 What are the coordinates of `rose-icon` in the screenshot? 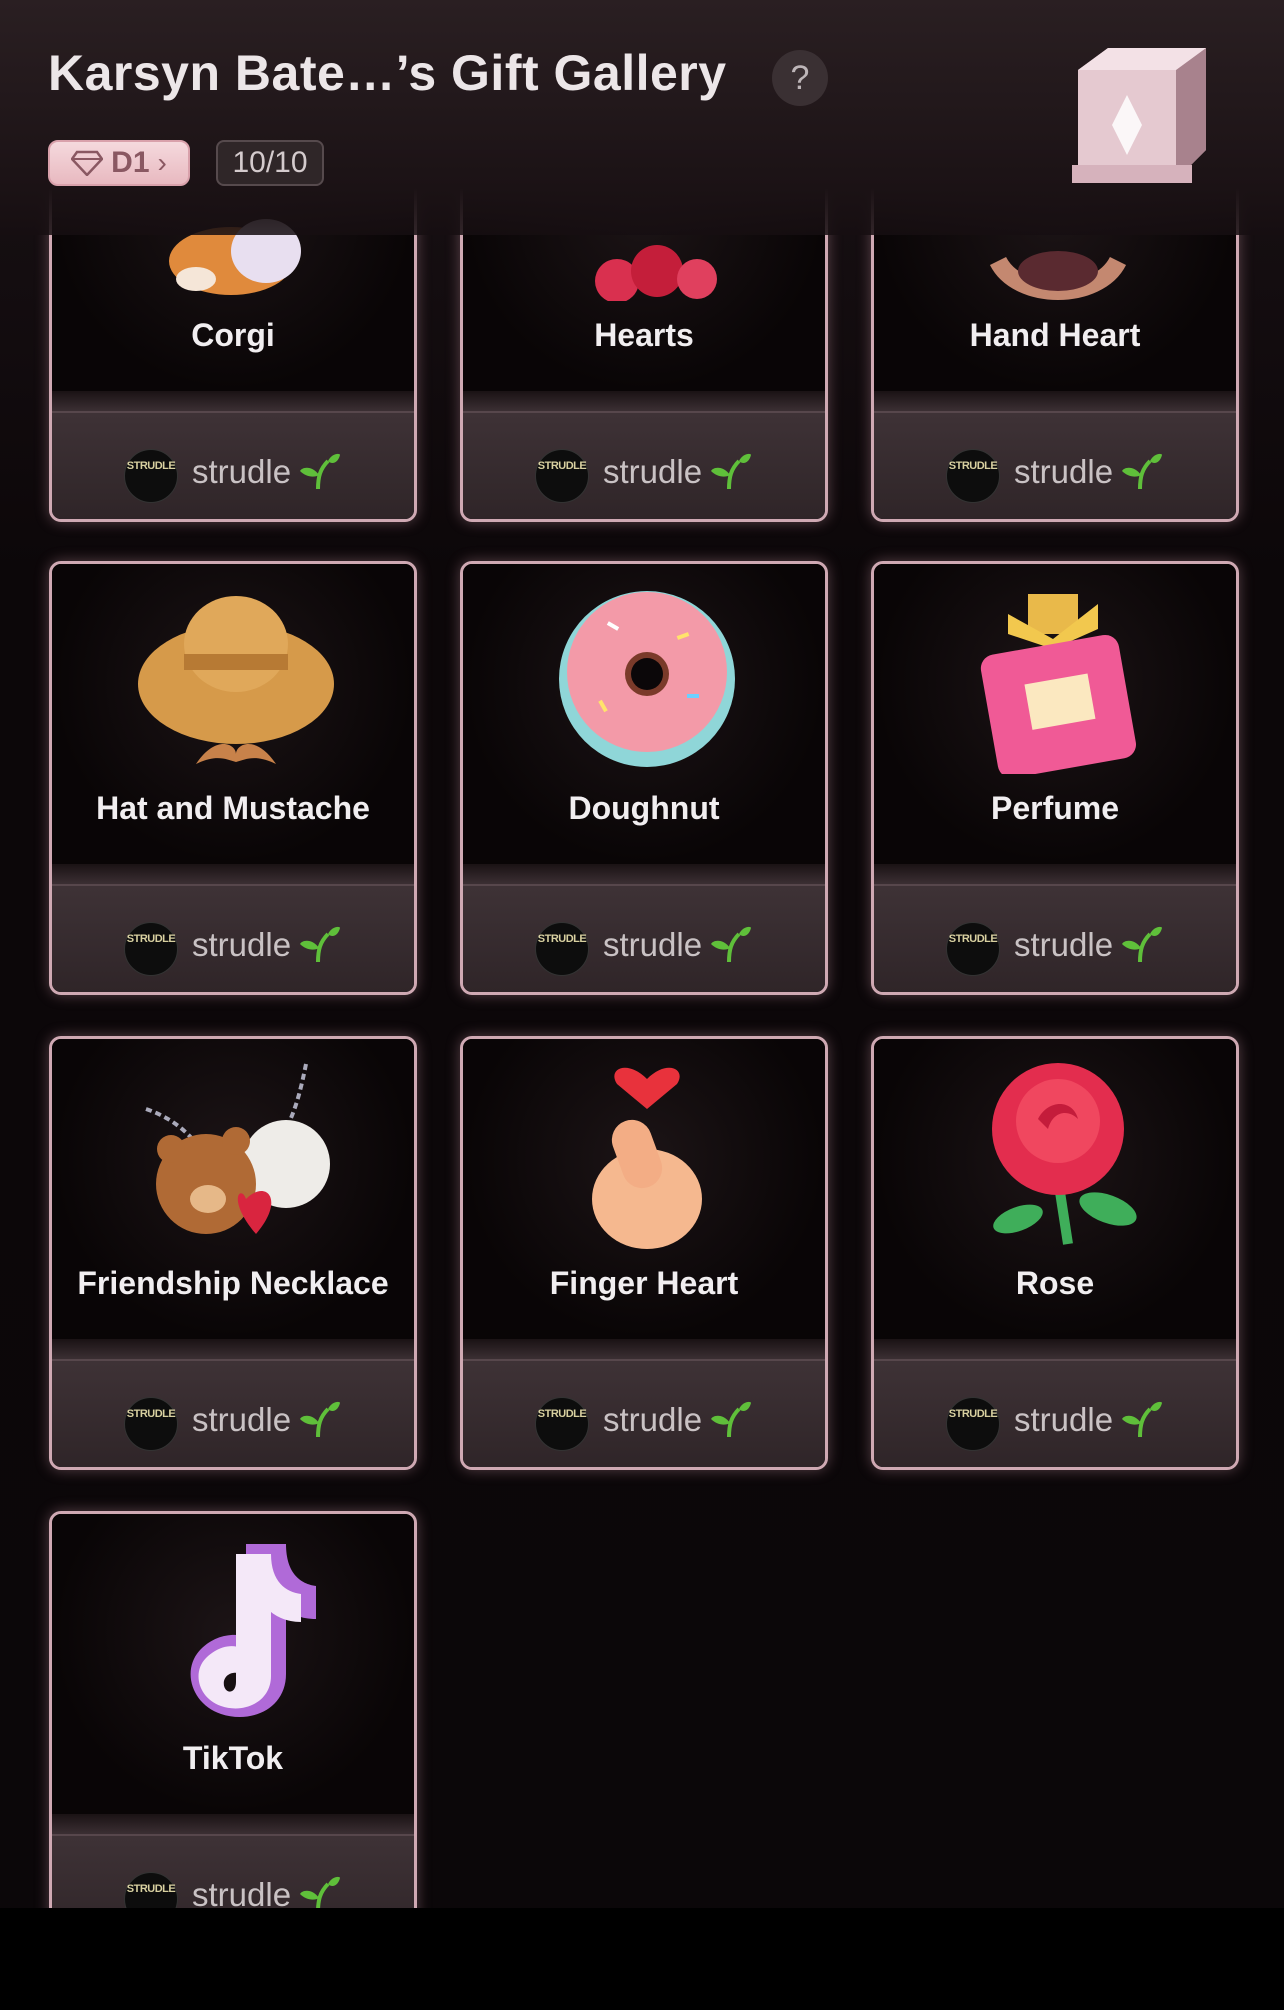 It's located at (1064, 1154).